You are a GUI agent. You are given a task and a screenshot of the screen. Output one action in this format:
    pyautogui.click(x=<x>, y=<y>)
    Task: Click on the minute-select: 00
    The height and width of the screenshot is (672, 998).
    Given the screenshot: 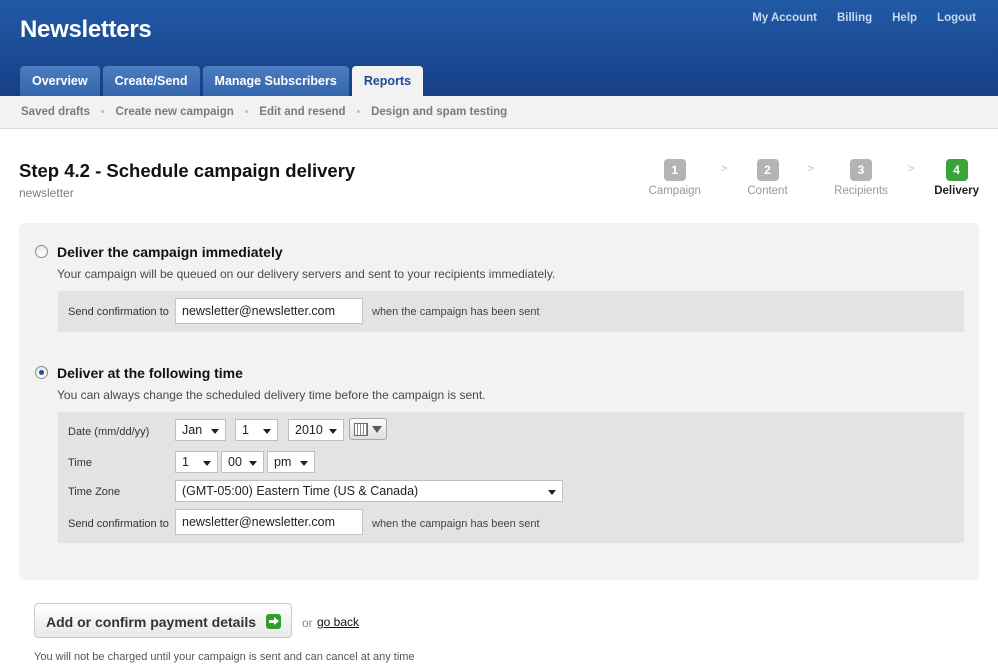 What is the action you would take?
    pyautogui.click(x=242, y=462)
    